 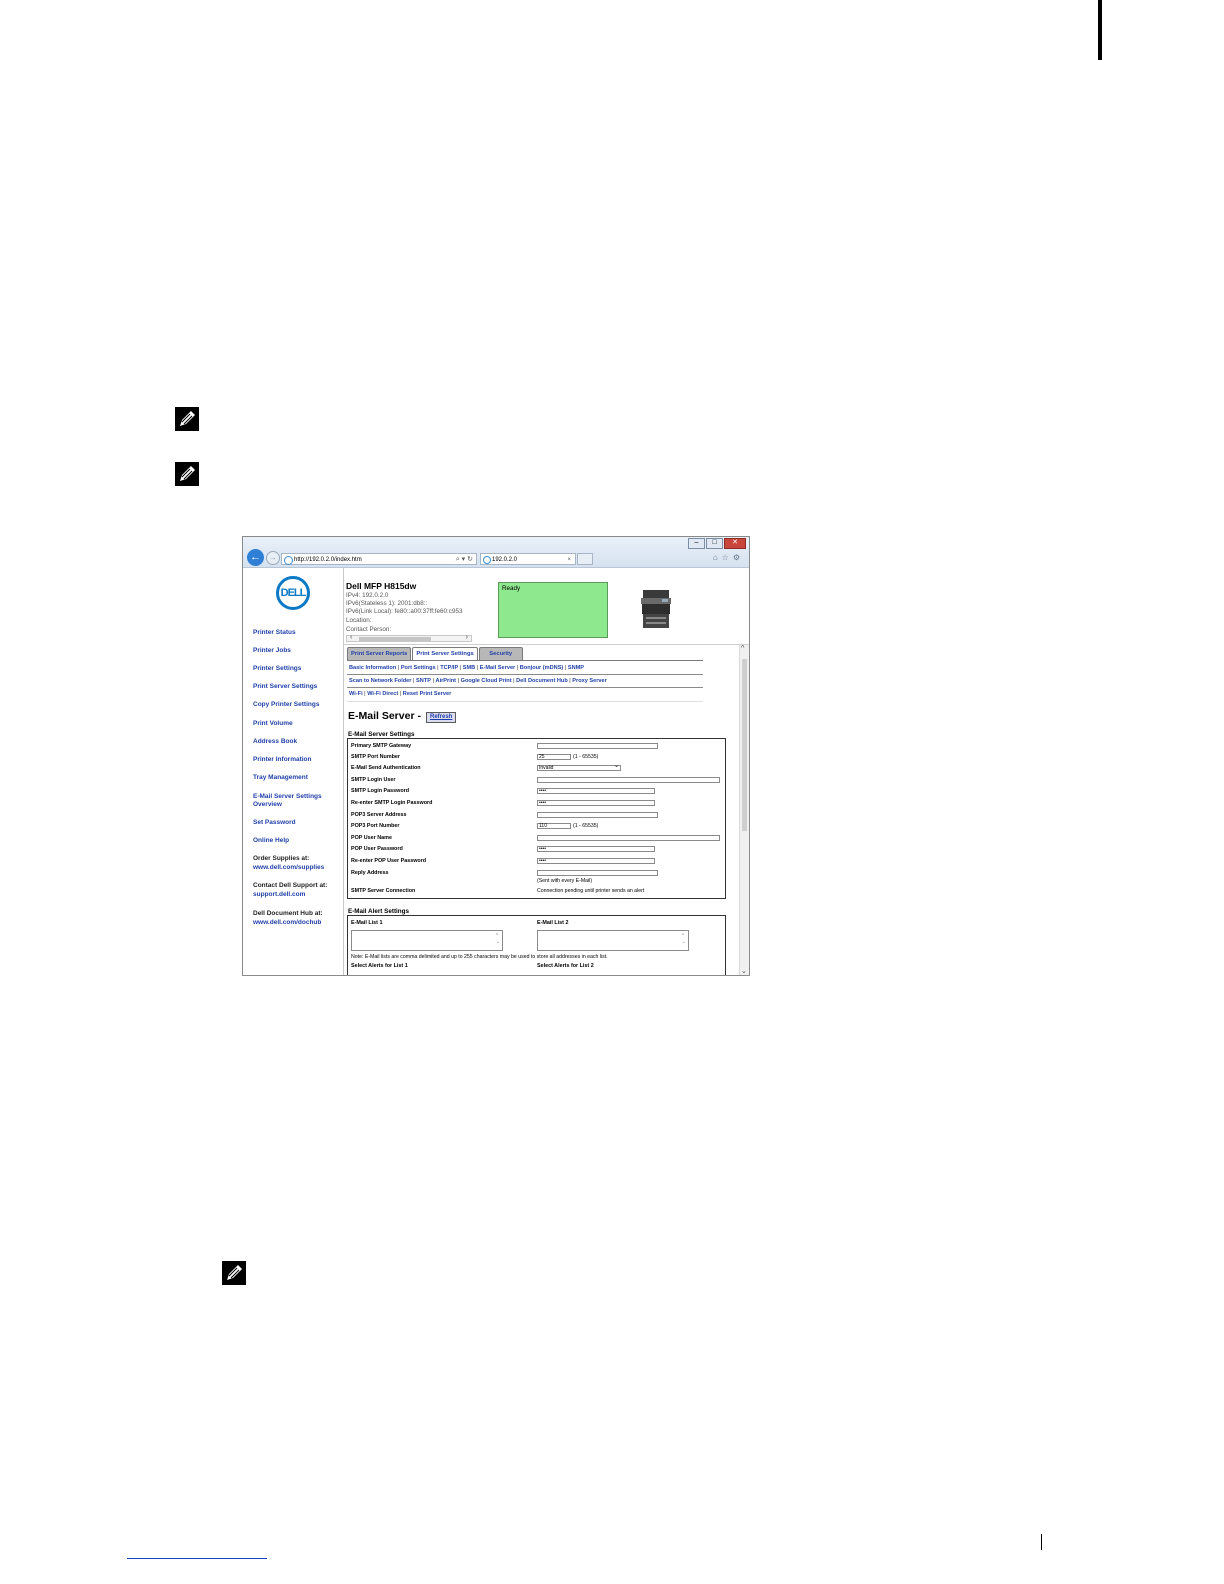 I want to click on sidebar-item-printer-information: Printer Information, so click(x=282, y=760).